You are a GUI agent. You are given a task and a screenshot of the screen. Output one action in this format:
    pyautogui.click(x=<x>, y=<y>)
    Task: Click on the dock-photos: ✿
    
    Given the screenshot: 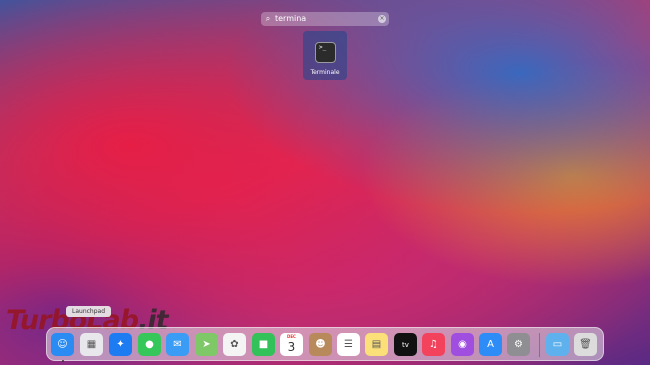 What is the action you would take?
    pyautogui.click(x=234, y=344)
    